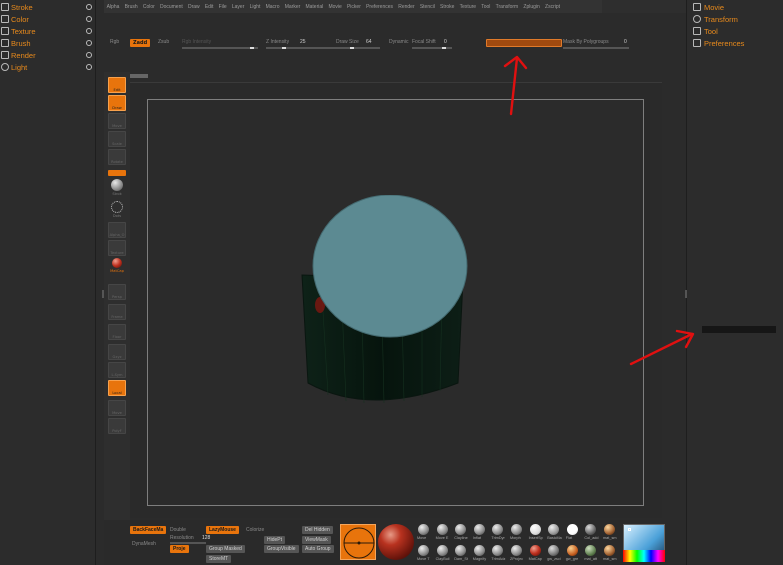 The image size is (783, 565). Describe the element at coordinates (144, 544) in the screenshot. I see `dynamesh-button: DynaMesh` at that location.